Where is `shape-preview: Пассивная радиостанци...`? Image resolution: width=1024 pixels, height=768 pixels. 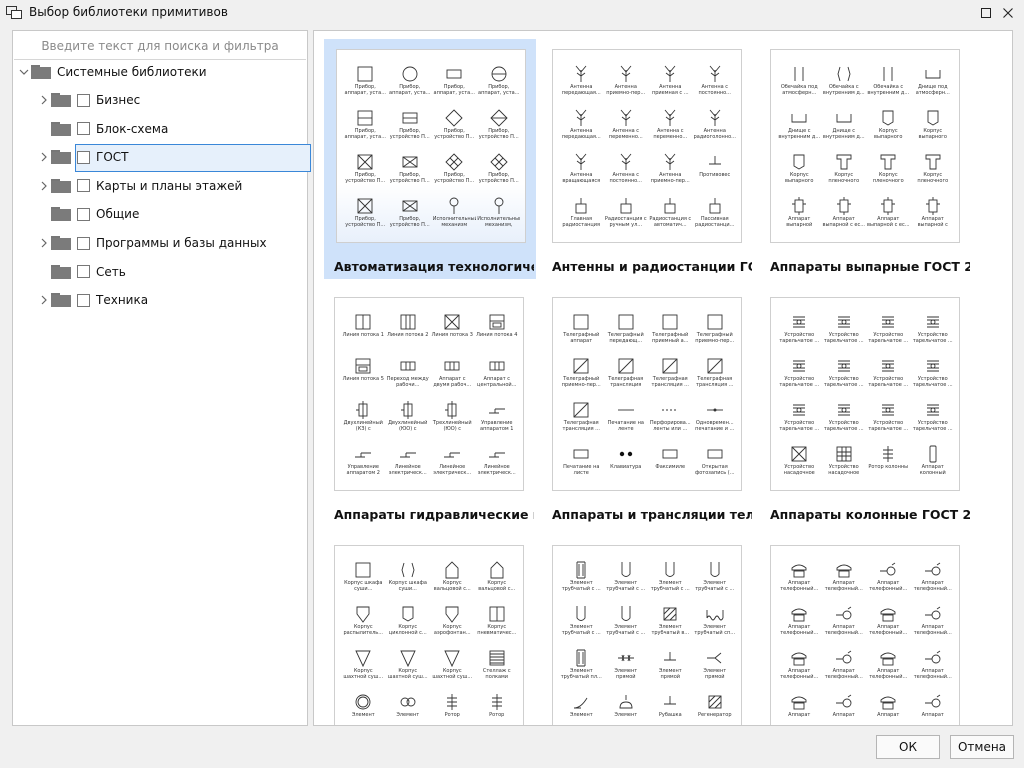 shape-preview: Пассивная радиостанци... is located at coordinates (715, 215).